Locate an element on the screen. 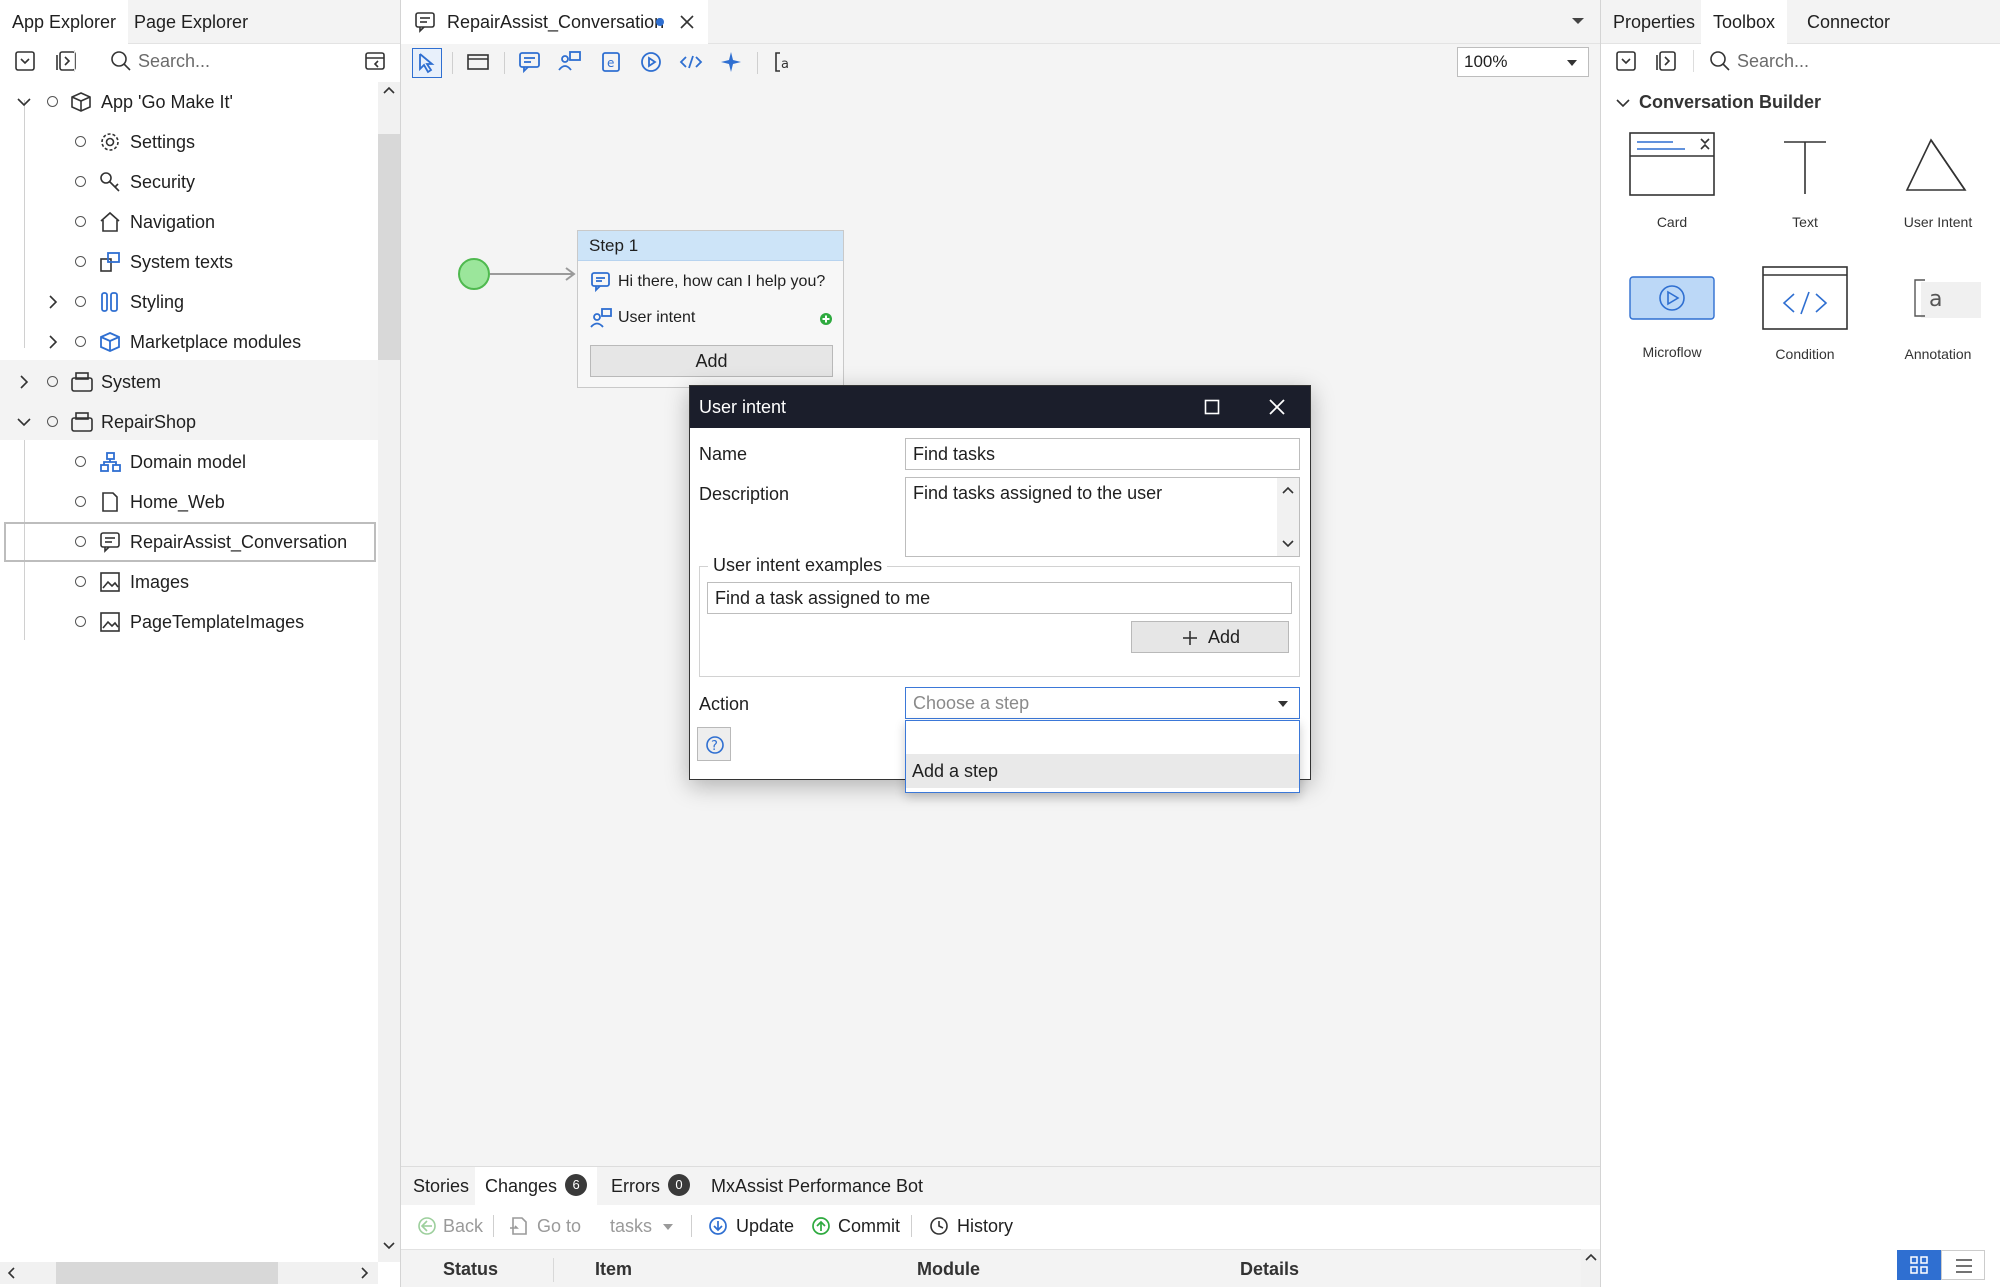 Image resolution: width=2000 pixels, height=1287 pixels. add-intent-icon is located at coordinates (826, 319).